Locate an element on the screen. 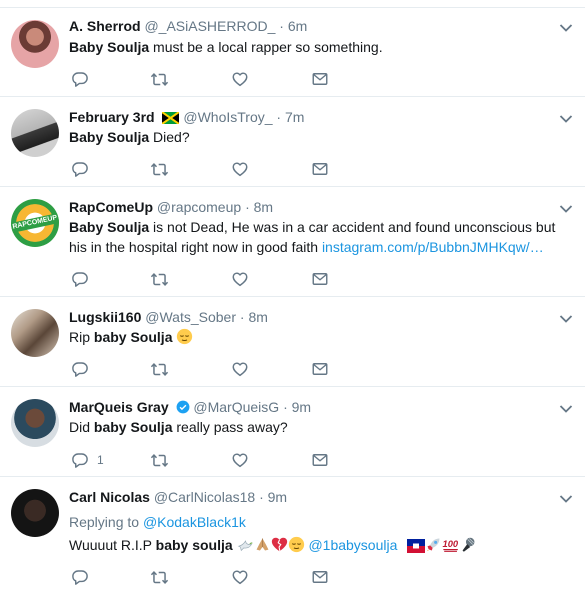 The image size is (585, 591). tweet-header: Lugskii160 @Wats_Sober · 8m is located at coordinates (168, 317).